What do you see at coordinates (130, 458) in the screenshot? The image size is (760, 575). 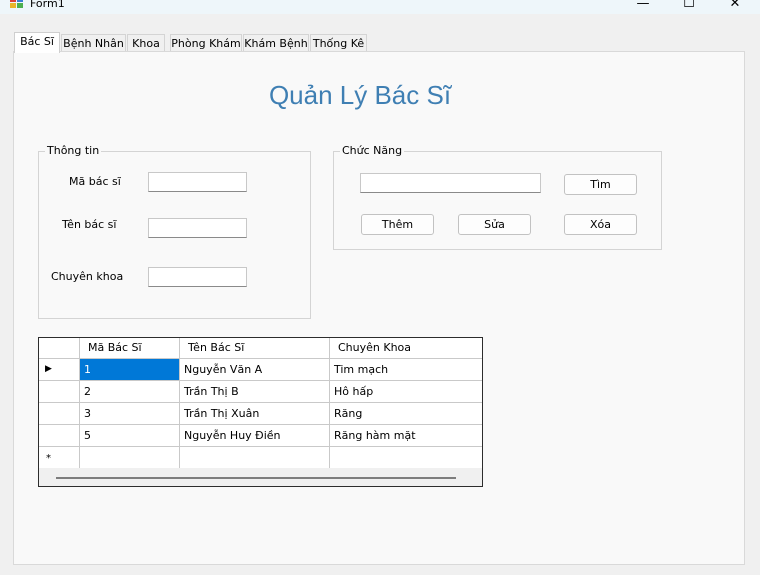 I see `grid-new-cell-ma` at bounding box center [130, 458].